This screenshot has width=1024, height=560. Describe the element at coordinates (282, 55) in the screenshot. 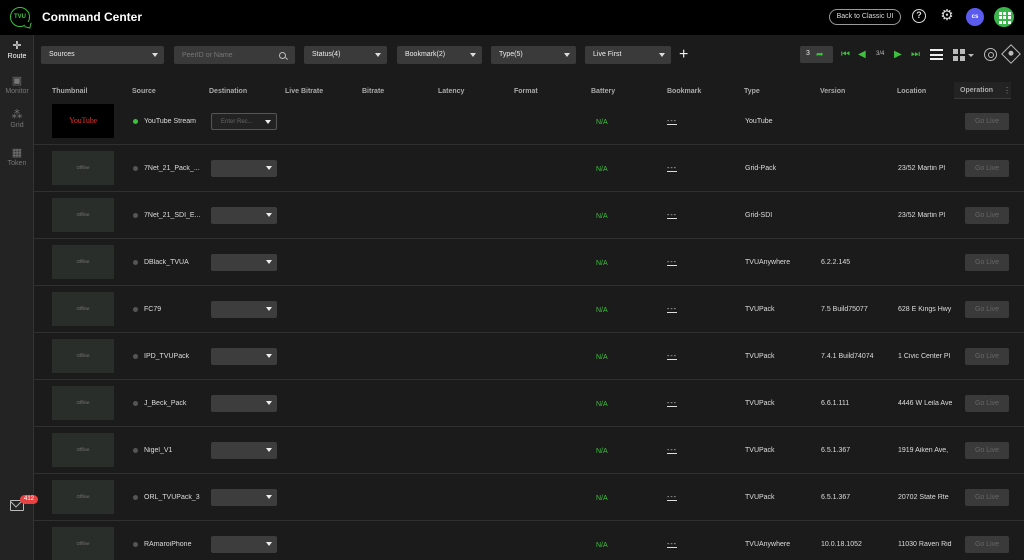

I see `search-icon` at that location.